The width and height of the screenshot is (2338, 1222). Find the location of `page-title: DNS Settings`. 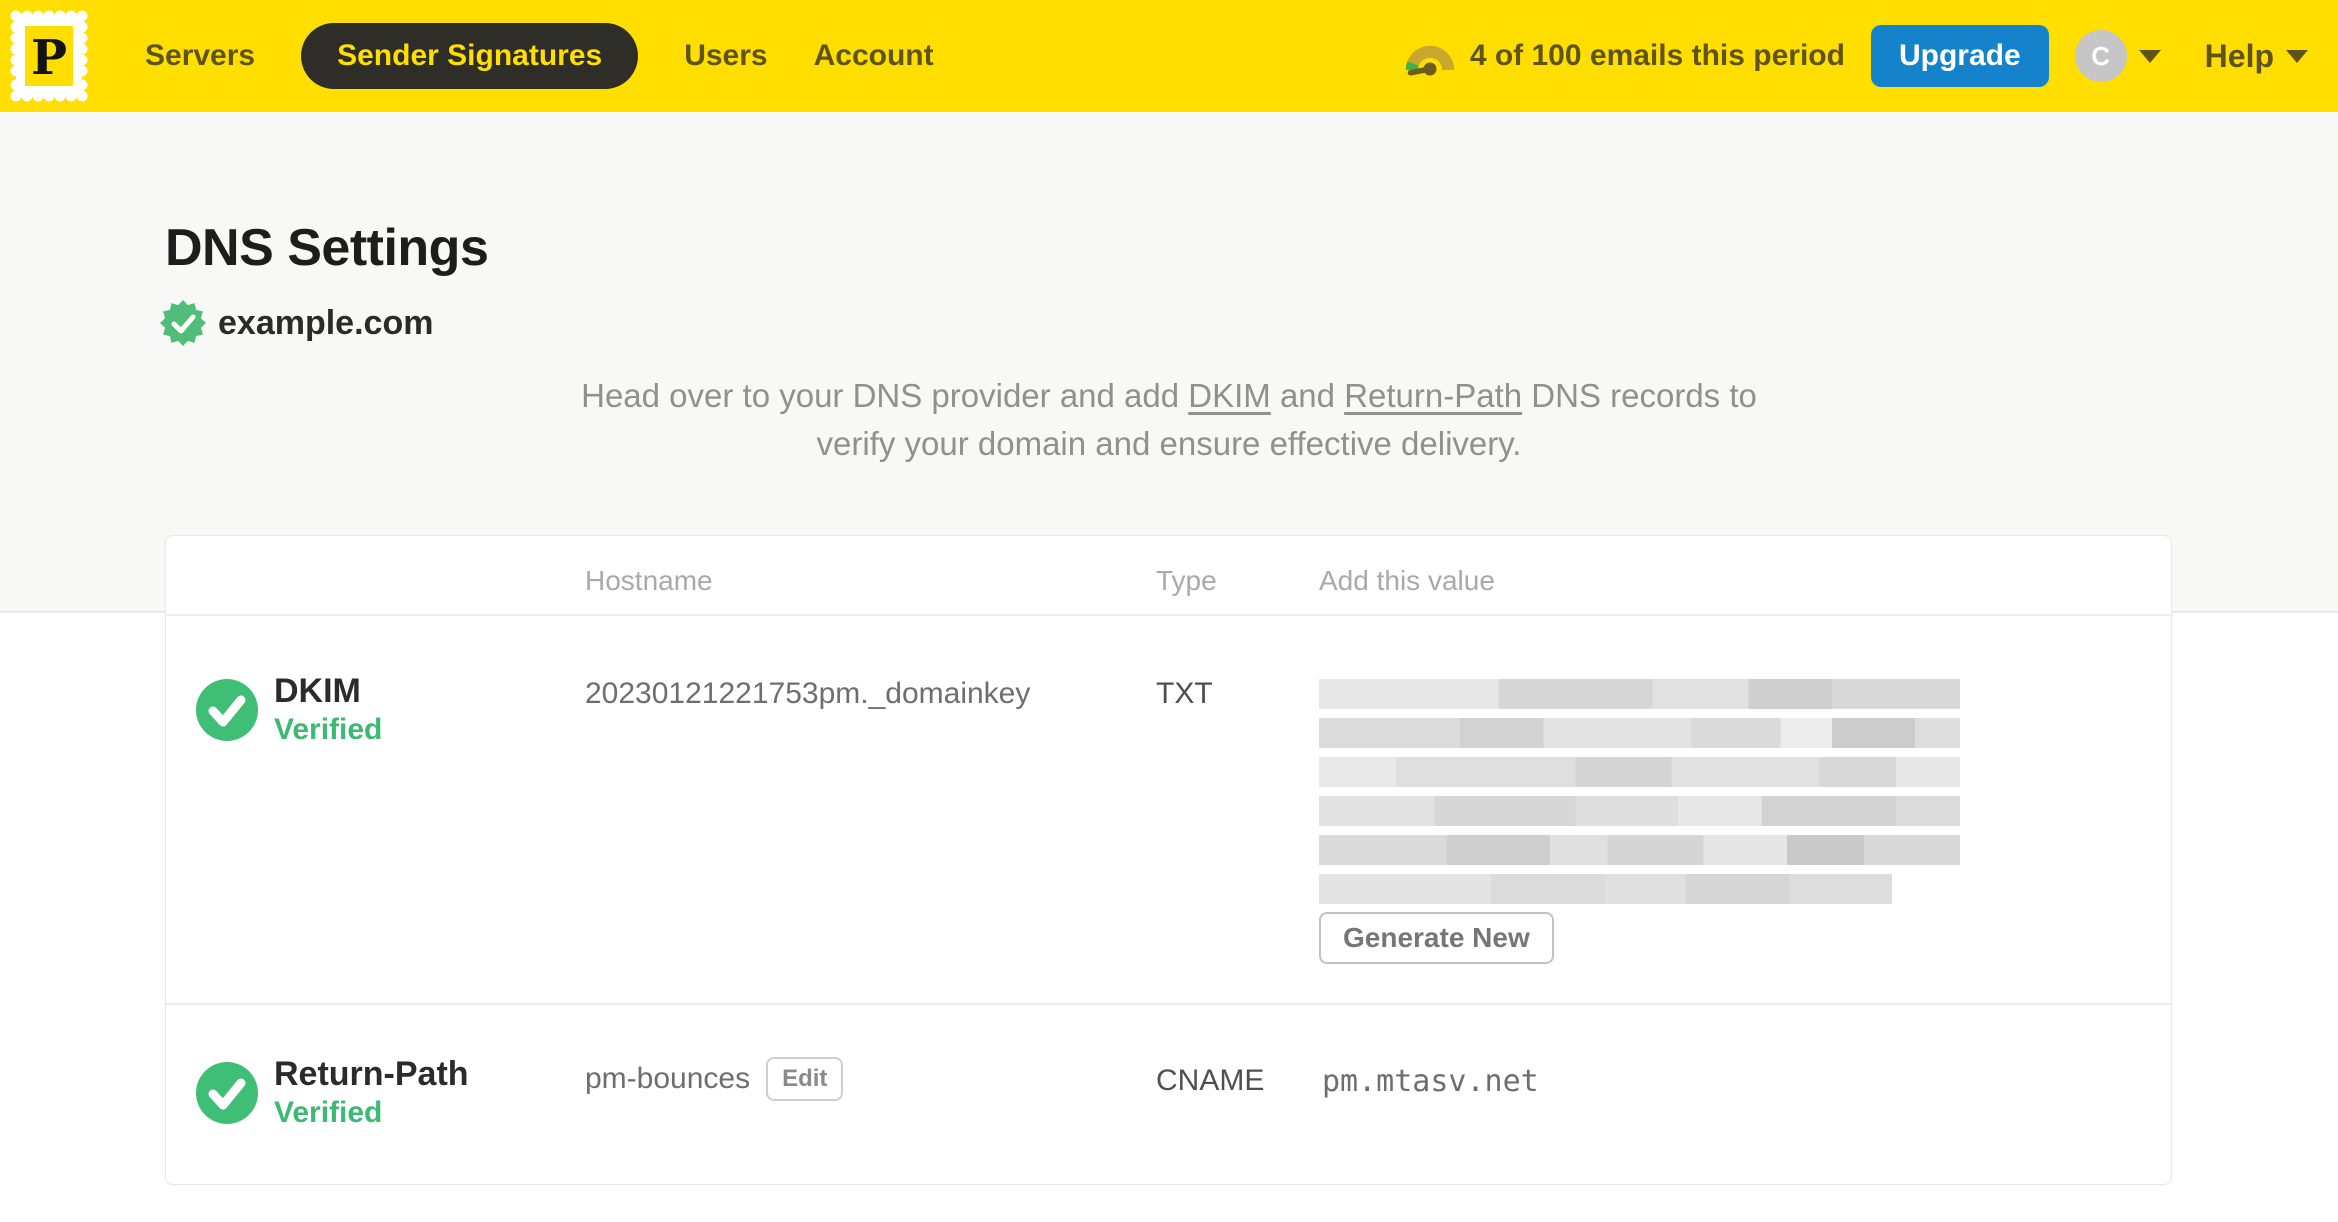

page-title: DNS Settings is located at coordinates (327, 248).